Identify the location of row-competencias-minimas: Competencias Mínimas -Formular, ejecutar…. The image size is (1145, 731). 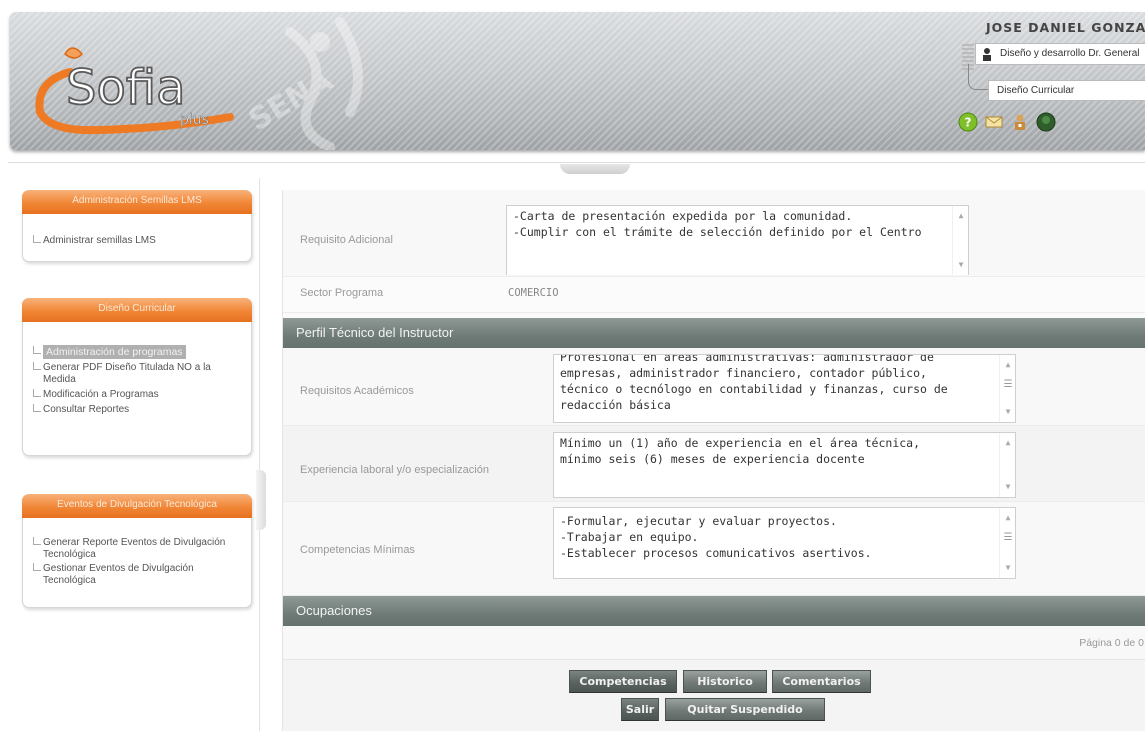
(714, 549).